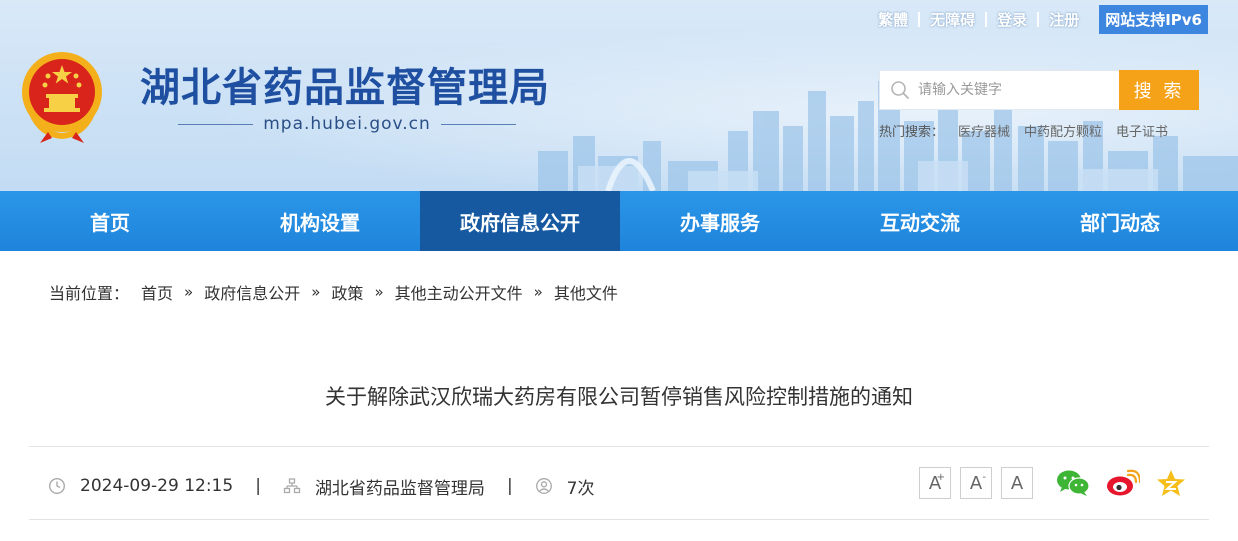  Describe the element at coordinates (347, 292) in the screenshot. I see `breadcrumb-item-policy: 政策` at that location.